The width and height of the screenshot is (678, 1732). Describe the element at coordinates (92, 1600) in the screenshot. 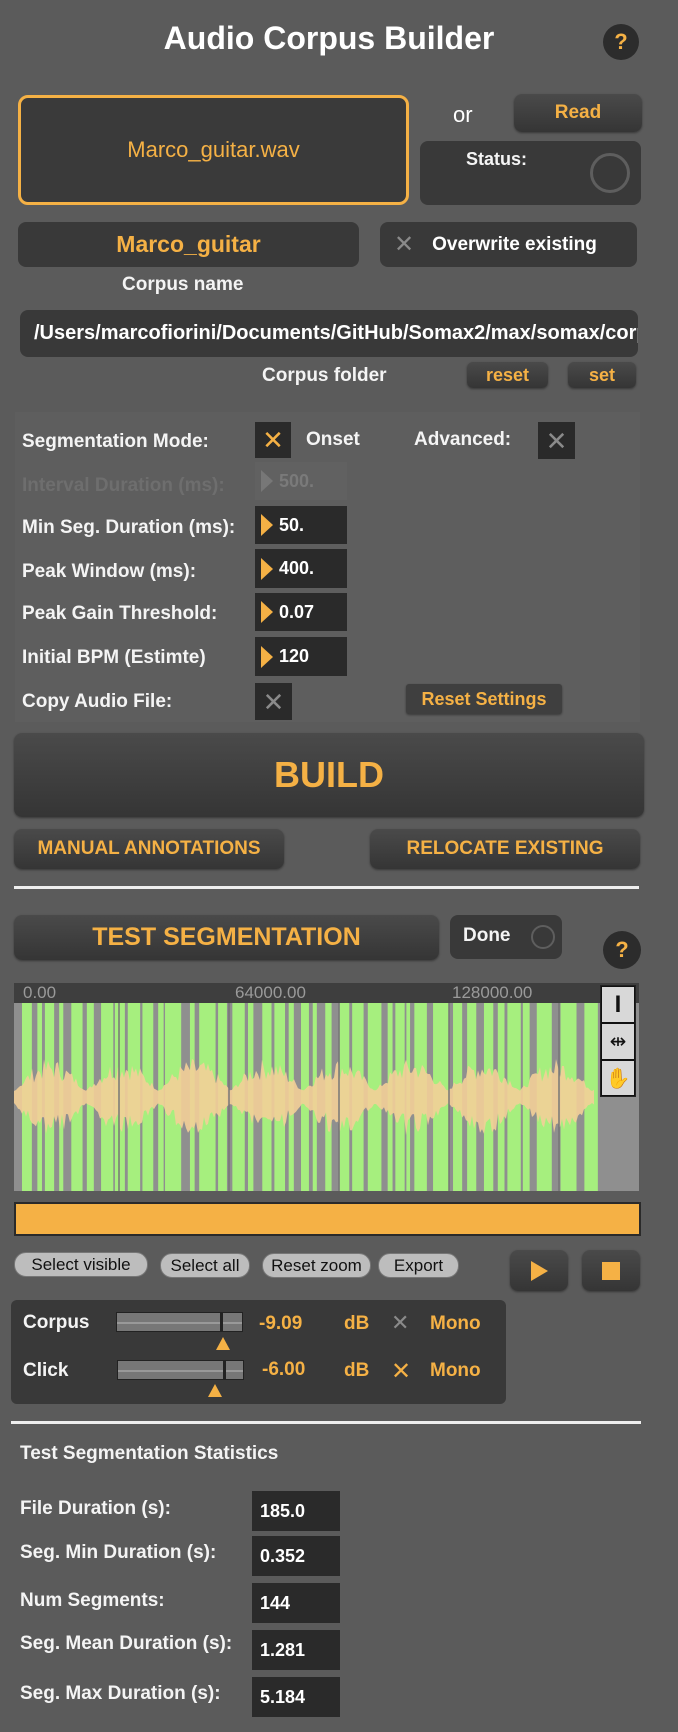

I see `num-segments-label: Num Segments:` at that location.